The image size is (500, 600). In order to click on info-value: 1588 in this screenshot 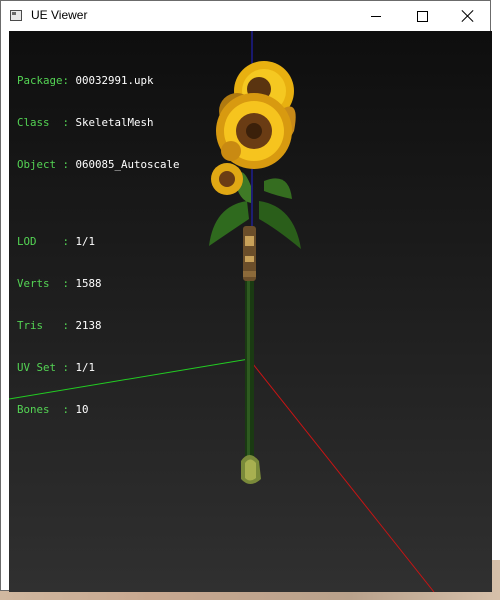, I will do `click(88, 283)`.